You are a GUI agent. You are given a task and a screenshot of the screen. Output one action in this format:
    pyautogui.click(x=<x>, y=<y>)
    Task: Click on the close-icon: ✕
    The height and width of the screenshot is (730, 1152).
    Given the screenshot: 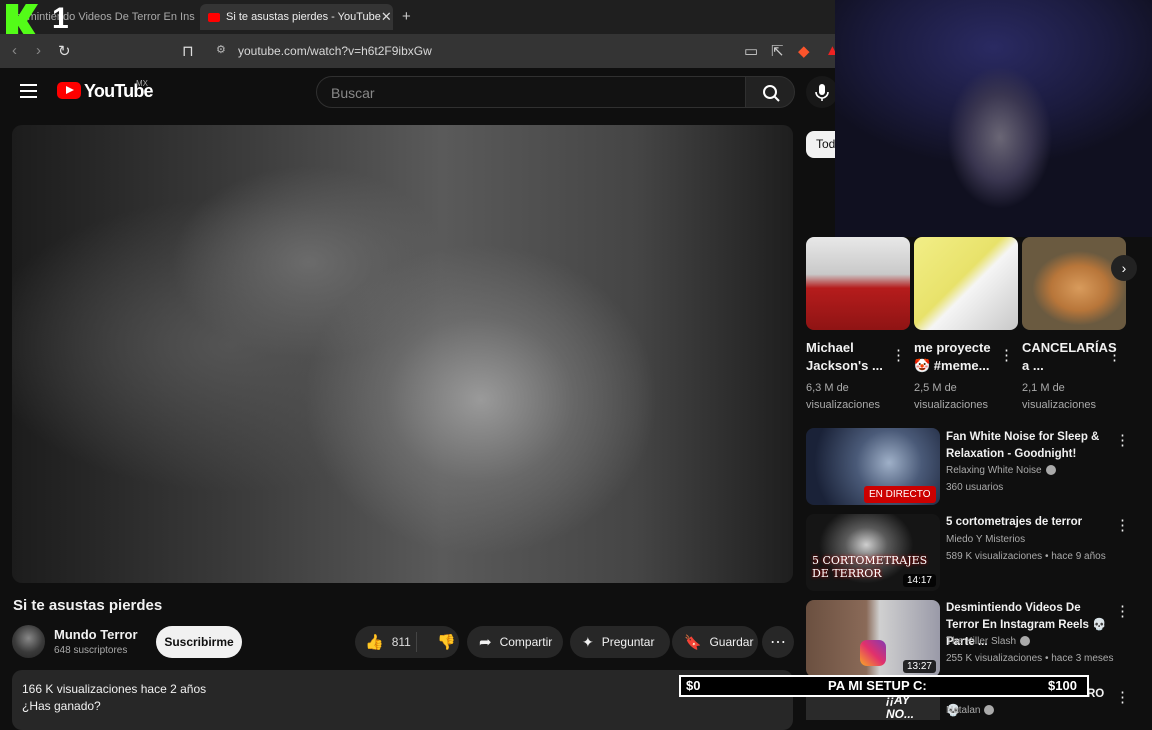 What is the action you would take?
    pyautogui.click(x=386, y=17)
    